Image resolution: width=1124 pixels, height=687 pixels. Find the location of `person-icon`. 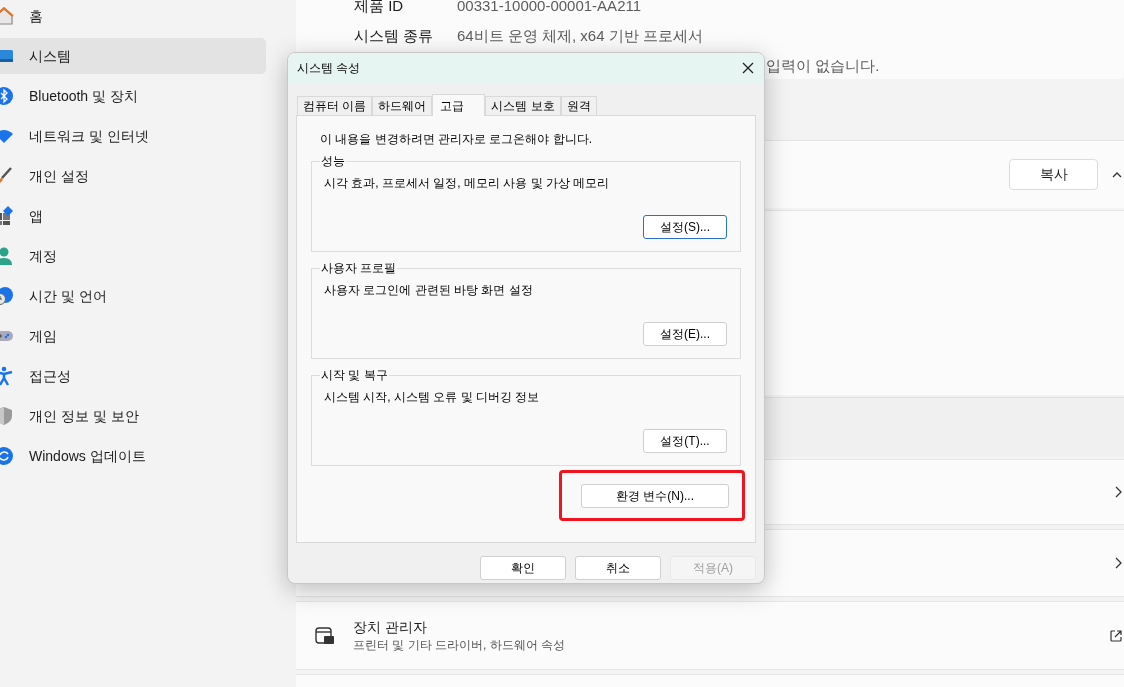

person-icon is located at coordinates (7, 256).